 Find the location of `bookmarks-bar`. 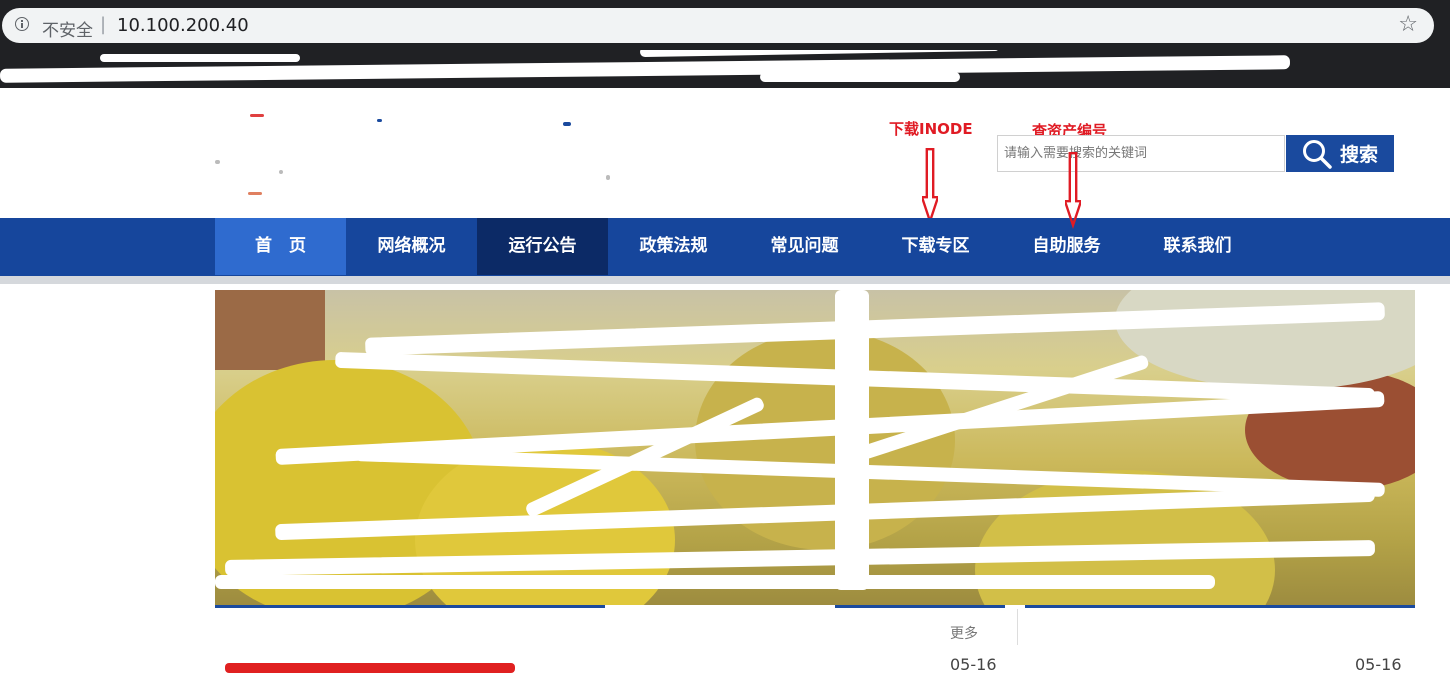

bookmarks-bar is located at coordinates (725, 69).